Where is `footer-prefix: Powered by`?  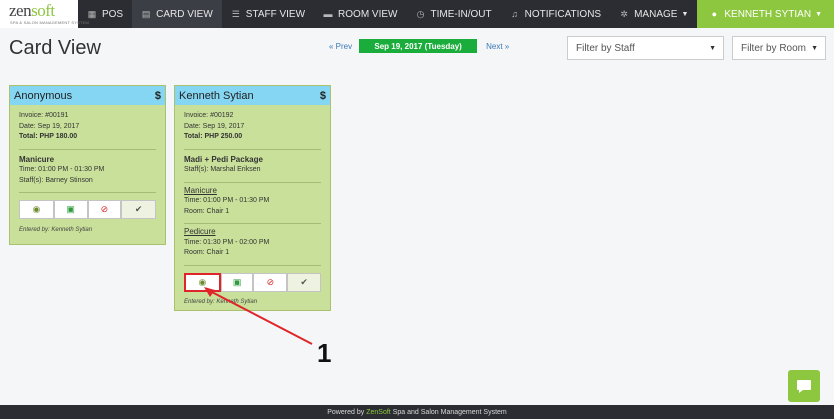
footer-prefix: Powered by is located at coordinates (346, 412).